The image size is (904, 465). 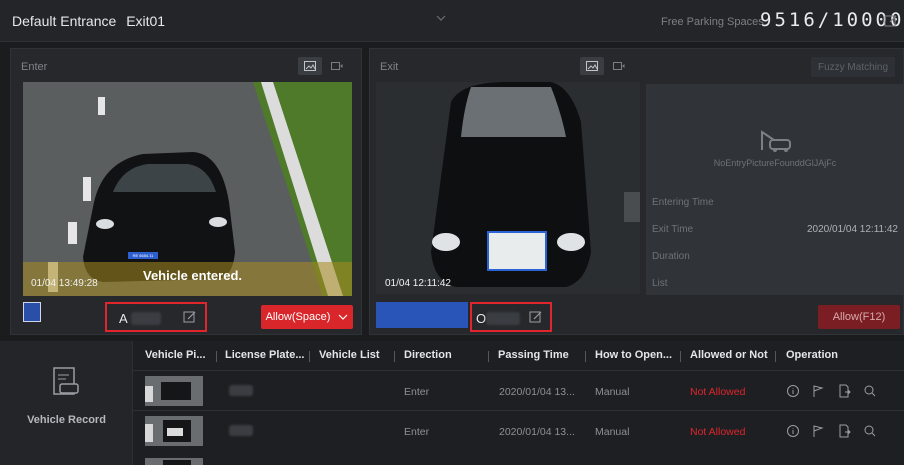 What do you see at coordinates (389, 67) in the screenshot?
I see `exit-label: Exit` at bounding box center [389, 67].